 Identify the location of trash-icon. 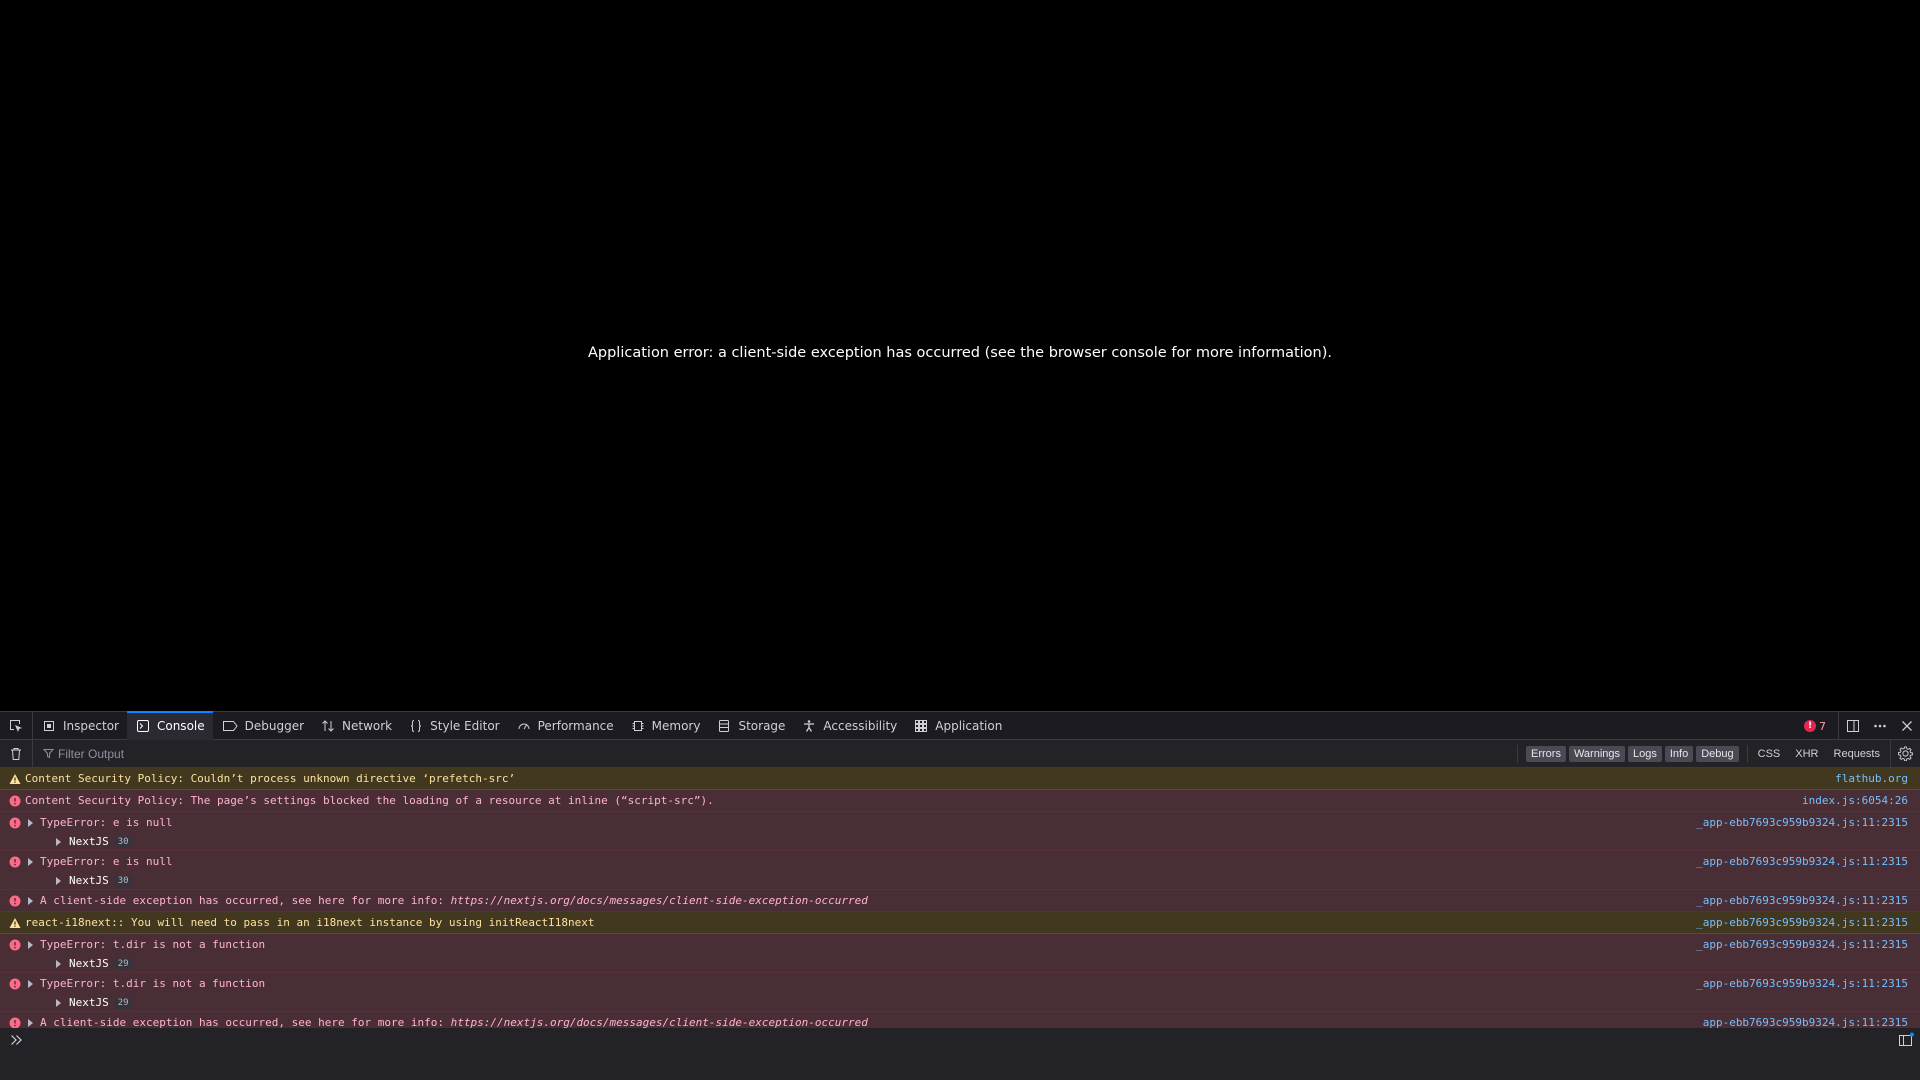
(16, 753).